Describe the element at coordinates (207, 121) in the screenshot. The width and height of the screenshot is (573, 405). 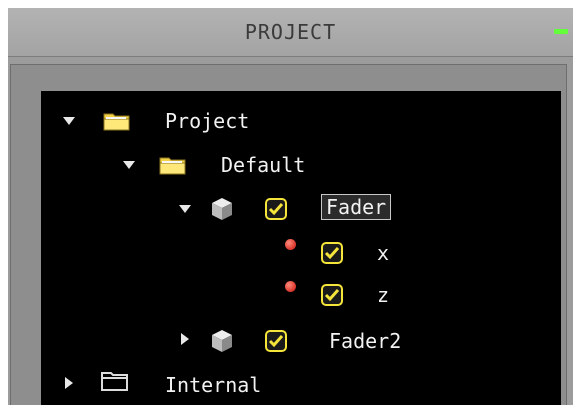
I see `tree-item-label: Project` at that location.